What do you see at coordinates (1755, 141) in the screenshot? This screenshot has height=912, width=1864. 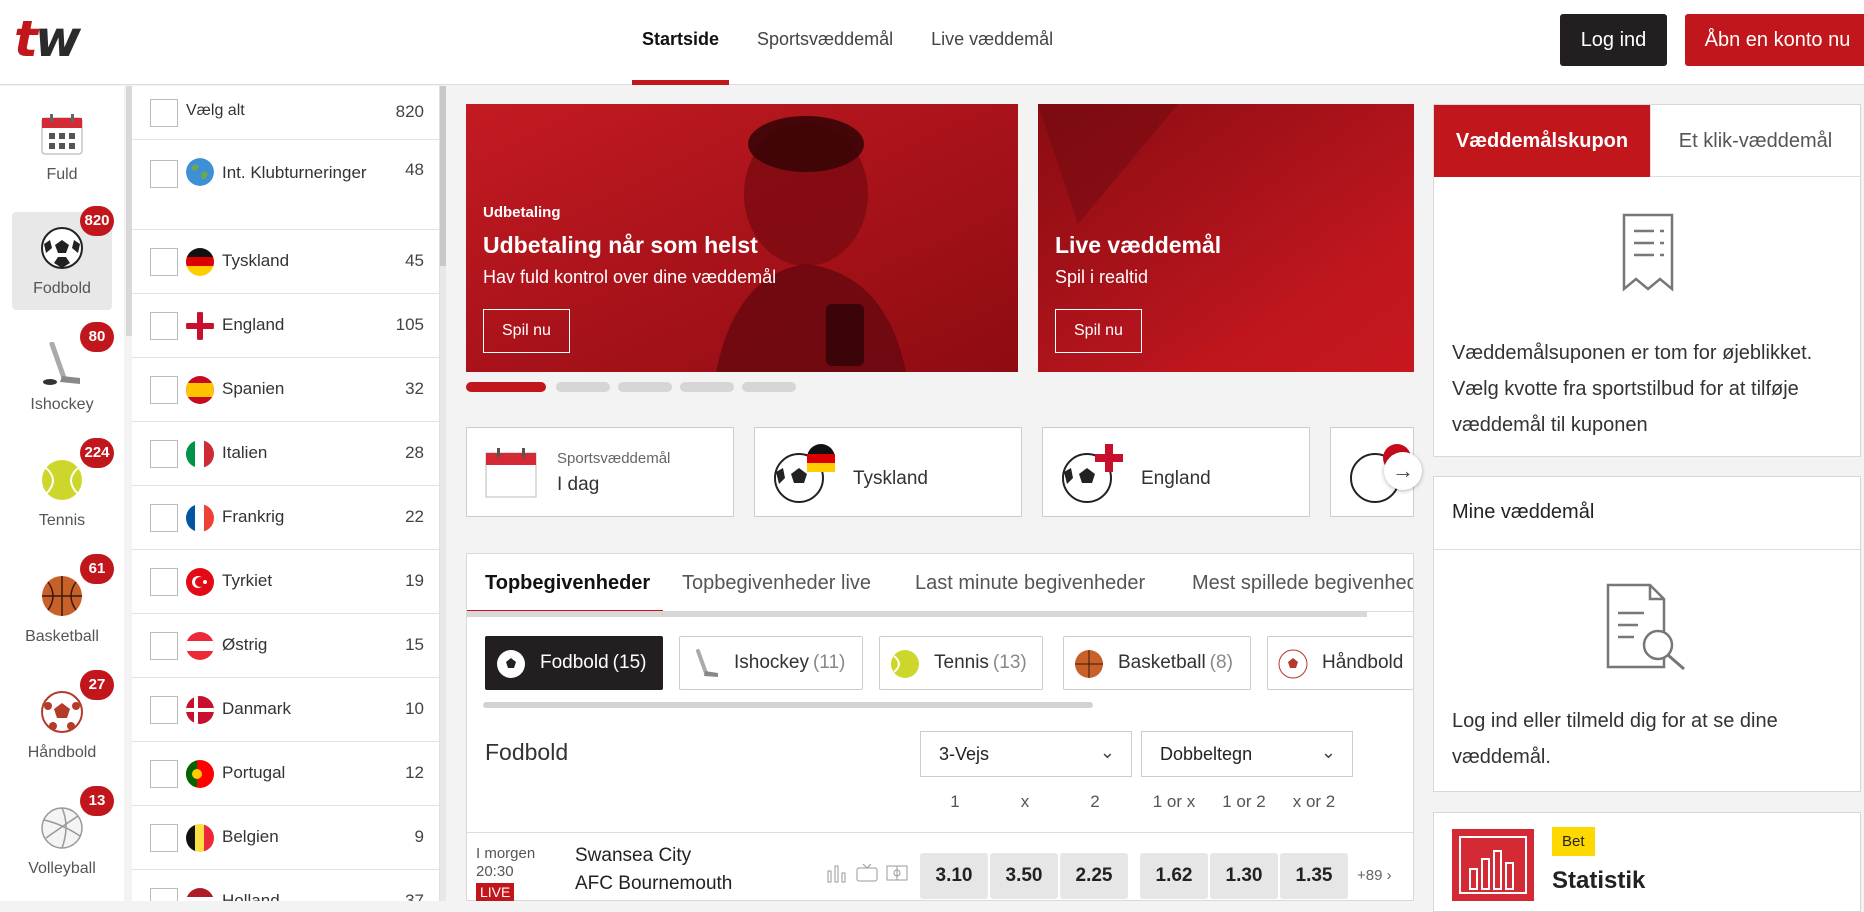 I see `tab-one-click: Et klik-væddemål` at bounding box center [1755, 141].